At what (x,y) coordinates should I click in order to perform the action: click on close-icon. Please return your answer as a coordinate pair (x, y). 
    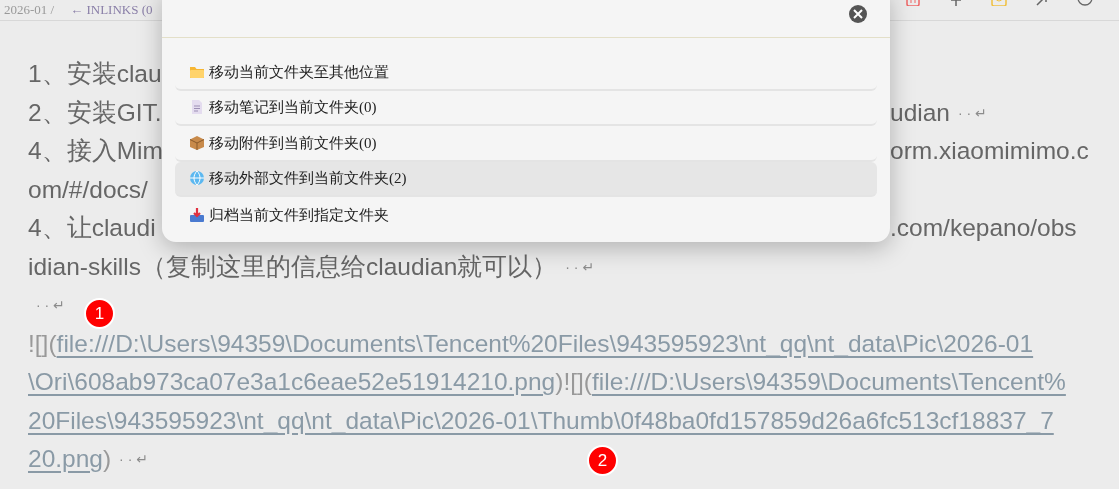
    Looking at the image, I should click on (858, 14).